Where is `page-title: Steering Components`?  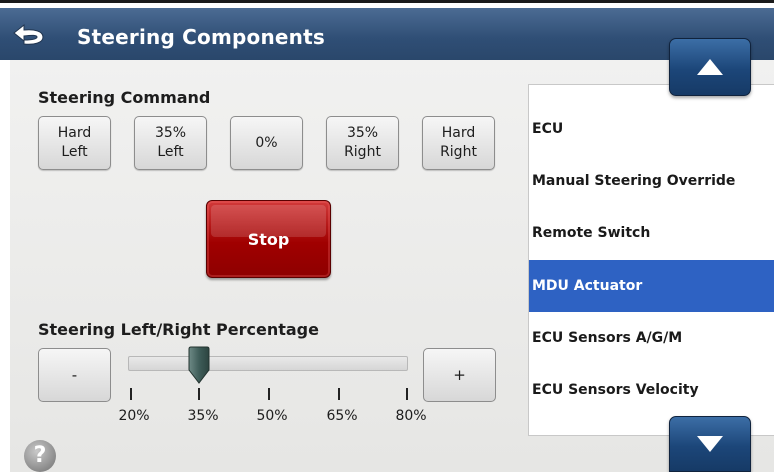 page-title: Steering Components is located at coordinates (201, 37).